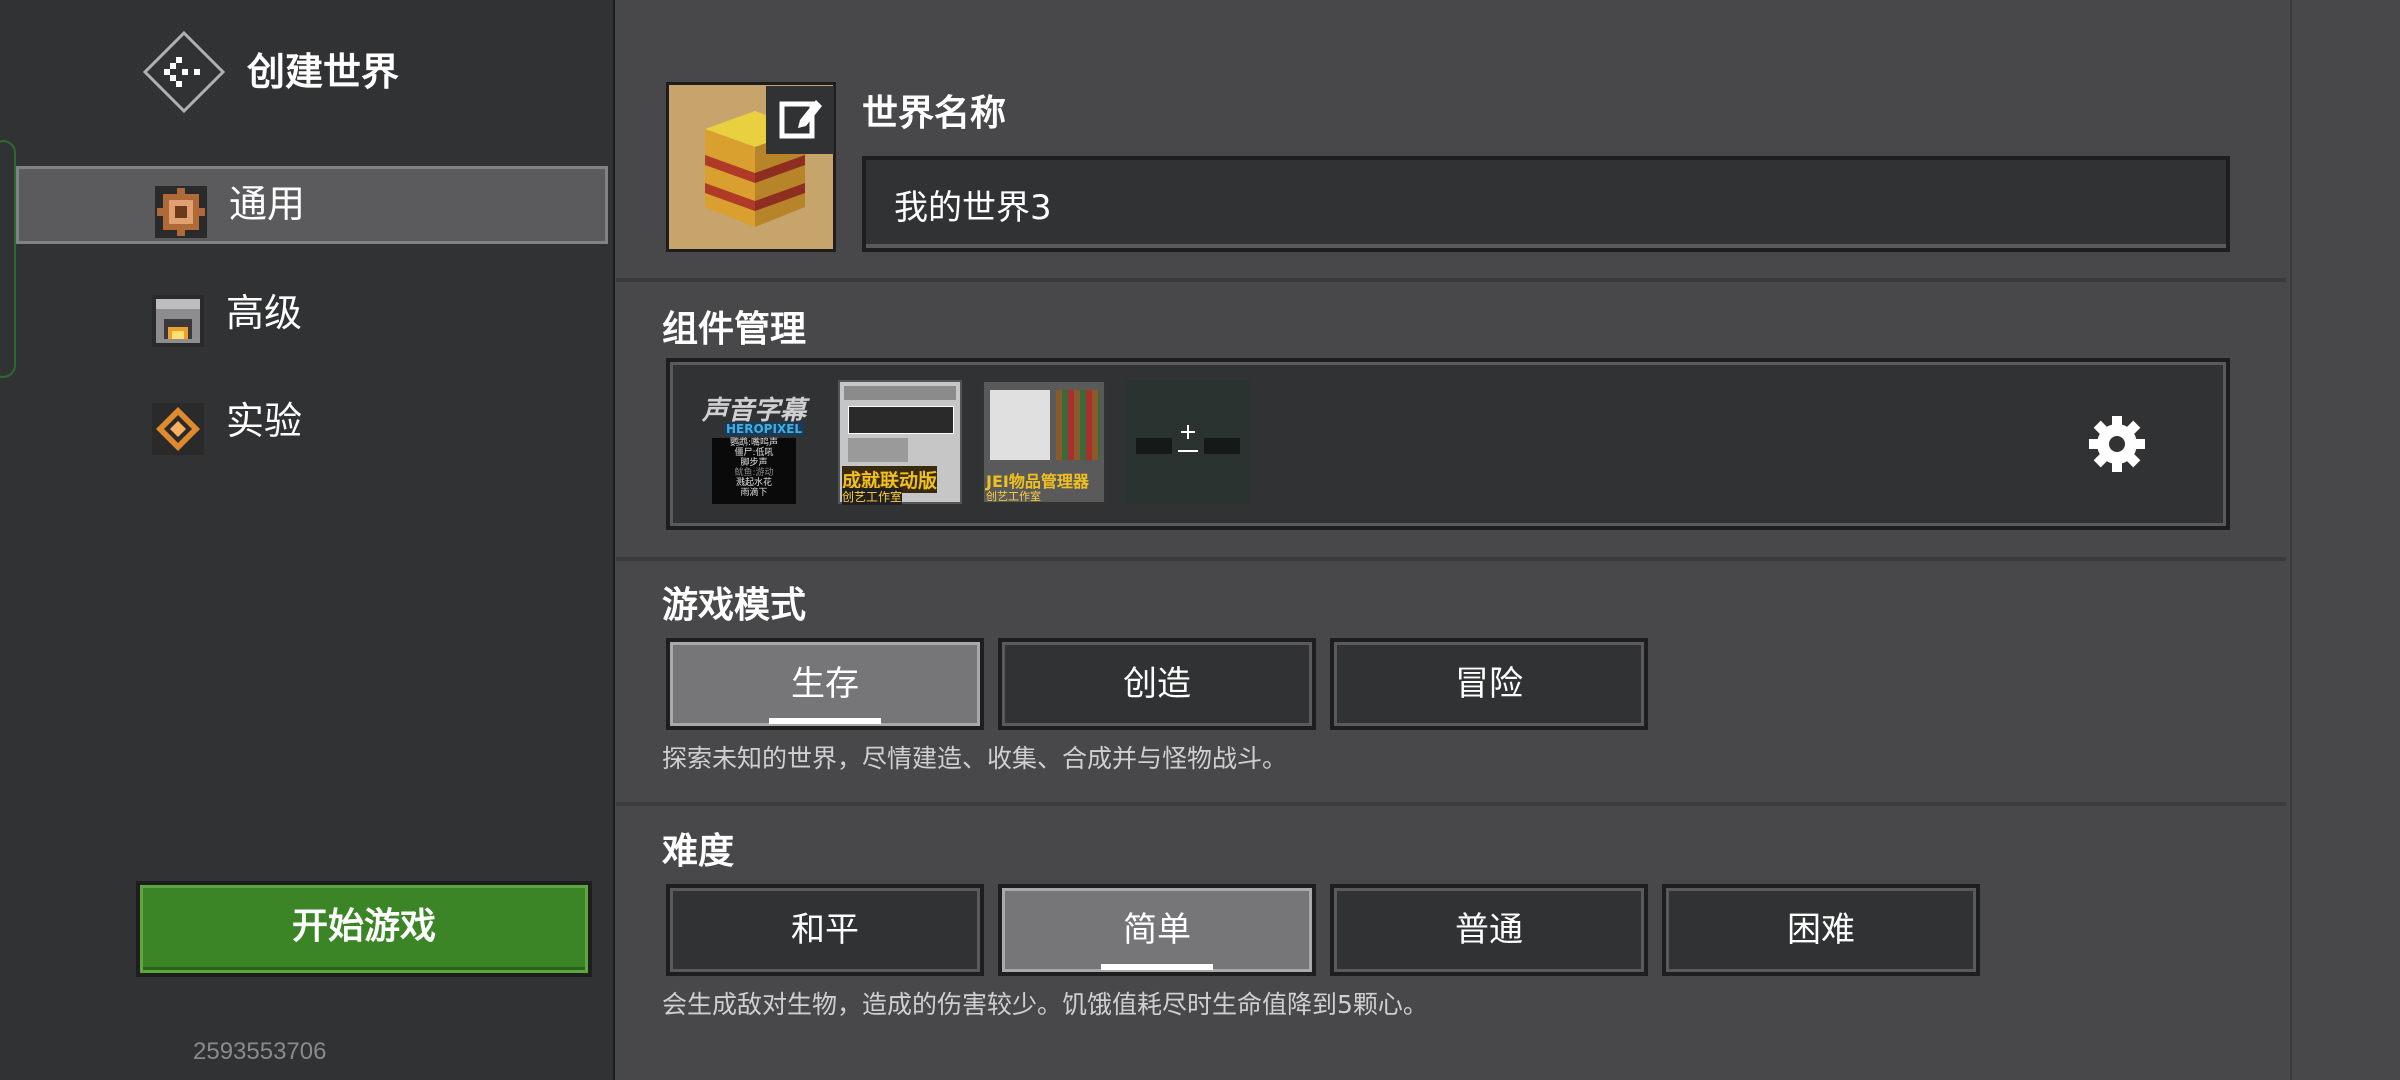 The image size is (2400, 1080). What do you see at coordinates (1045, 1004) in the screenshot?
I see `difficulty-description: 会生成敌对生物，造成的伤害较少。饥饿值耗尽时生命值降到5颗心。` at bounding box center [1045, 1004].